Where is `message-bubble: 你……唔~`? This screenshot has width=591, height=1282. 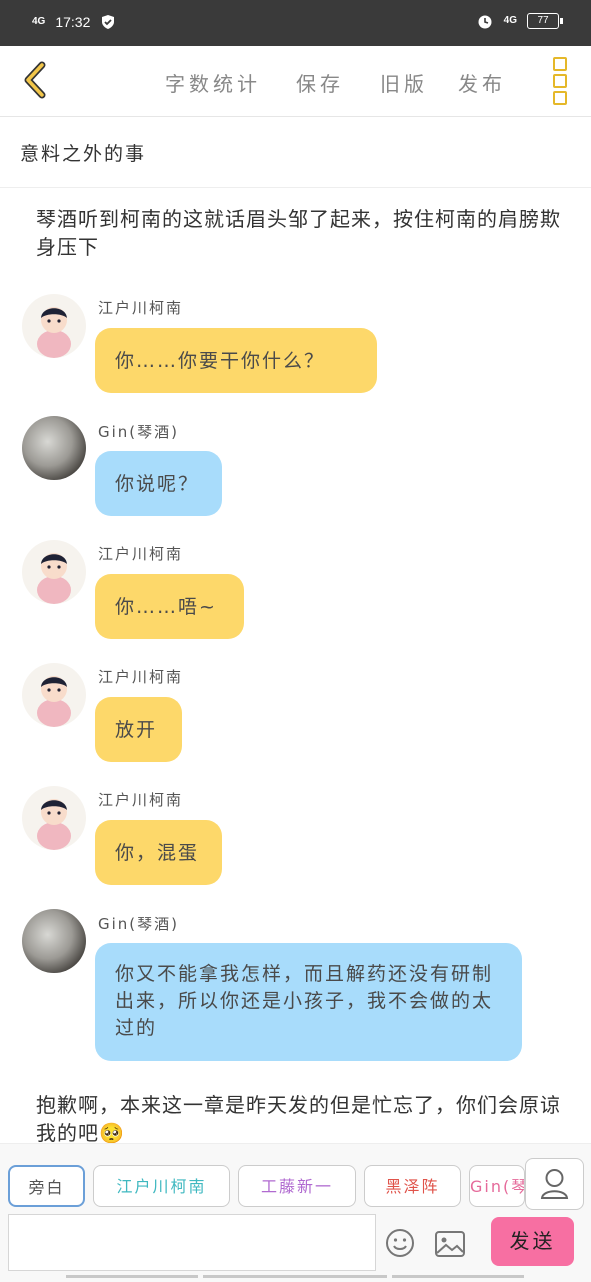 message-bubble: 你……唔~ is located at coordinates (169, 606).